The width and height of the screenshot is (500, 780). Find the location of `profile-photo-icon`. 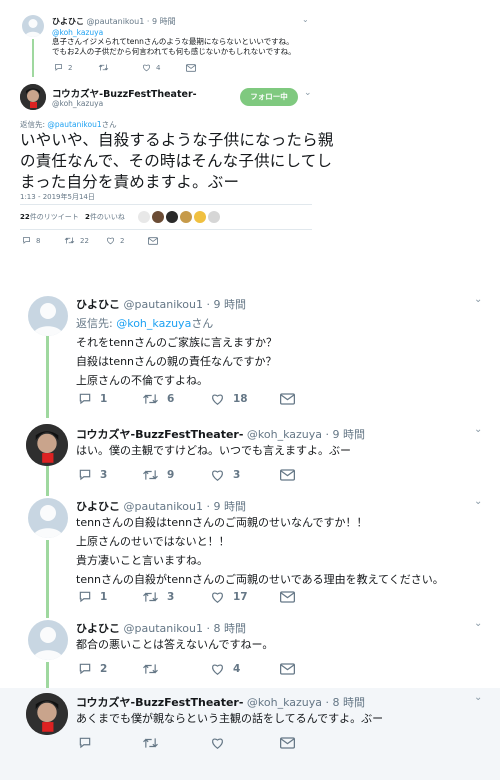

profile-photo-icon is located at coordinates (47, 714).